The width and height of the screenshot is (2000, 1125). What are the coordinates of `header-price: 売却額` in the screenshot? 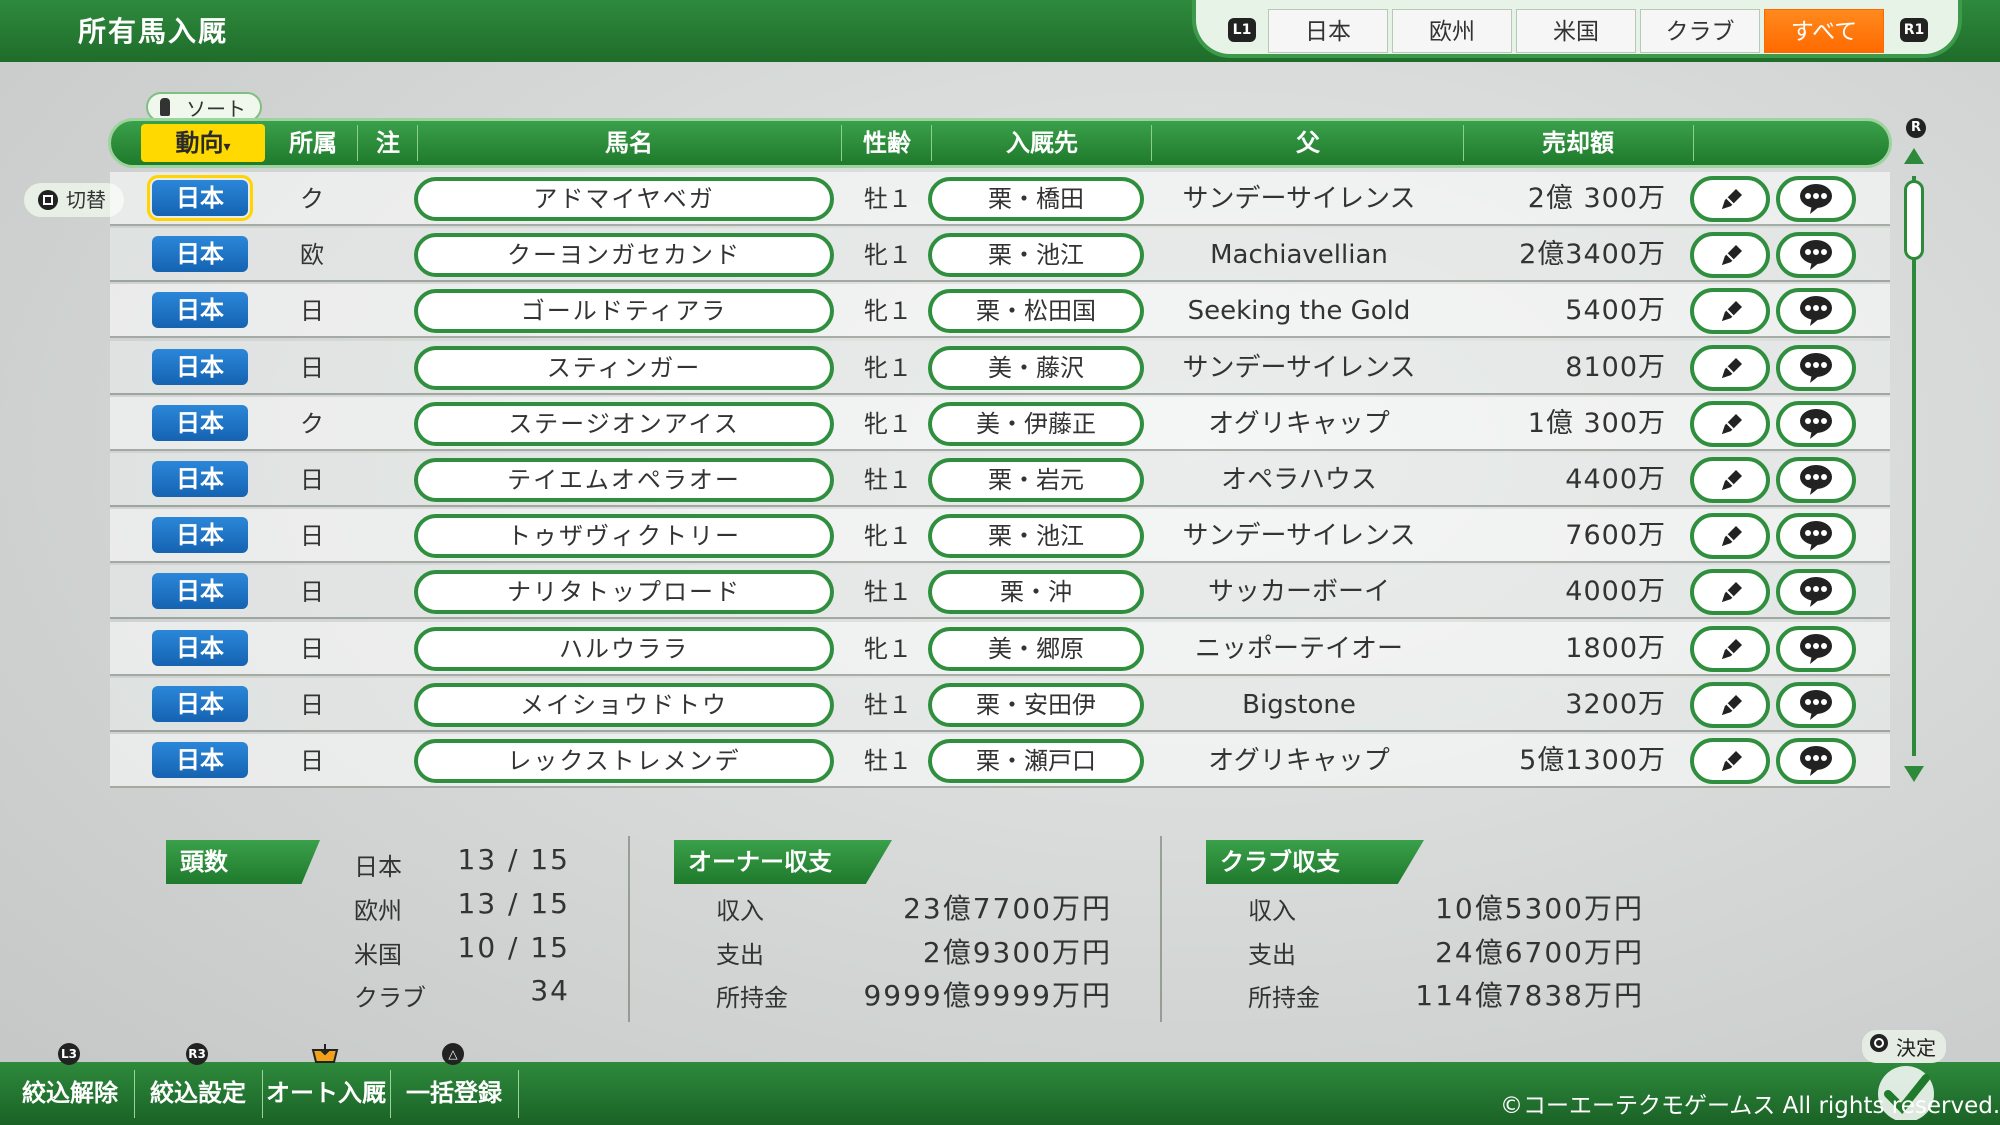 It's located at (1578, 143).